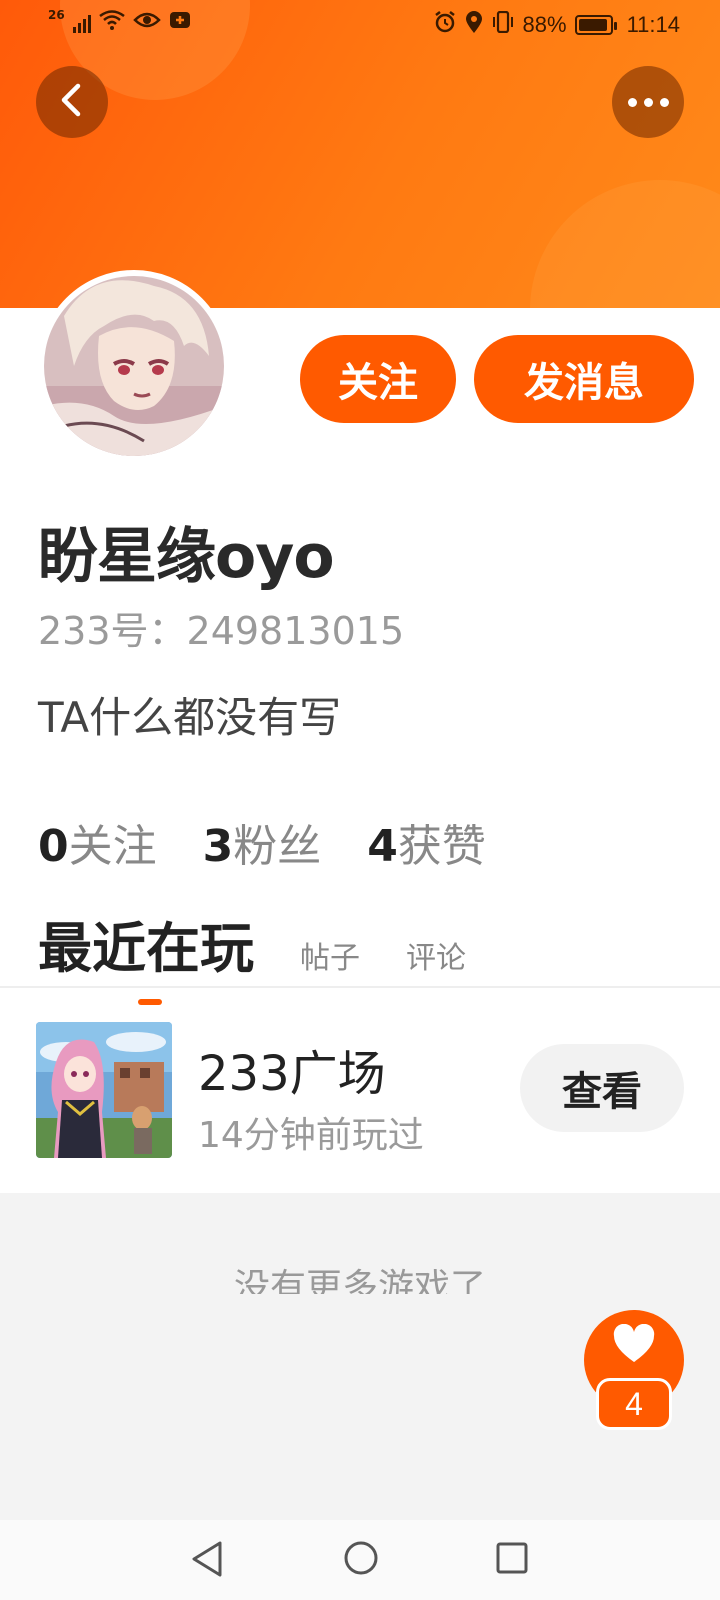 Image resolution: width=720 pixels, height=1600 pixels. What do you see at coordinates (378, 379) in the screenshot?
I see `follow-button: 关注` at bounding box center [378, 379].